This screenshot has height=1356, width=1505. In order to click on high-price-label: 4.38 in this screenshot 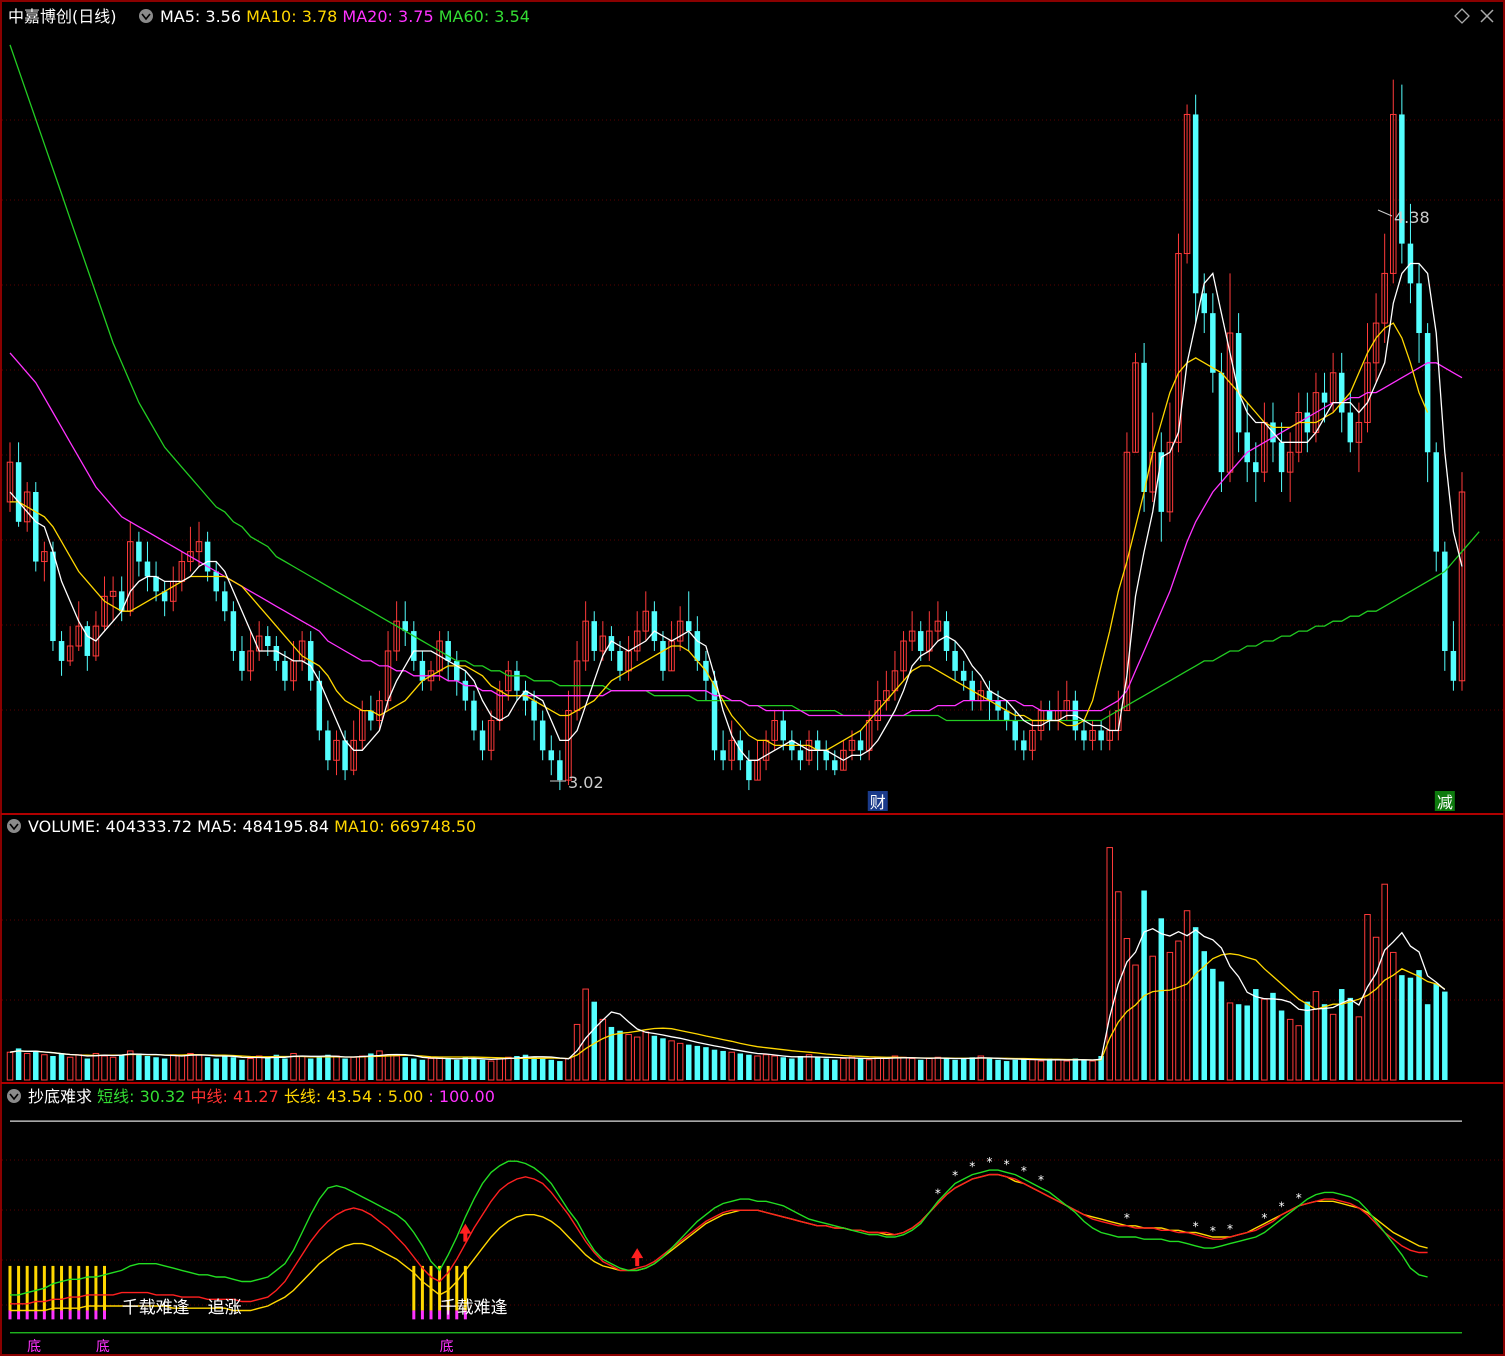, I will do `click(1412, 217)`.